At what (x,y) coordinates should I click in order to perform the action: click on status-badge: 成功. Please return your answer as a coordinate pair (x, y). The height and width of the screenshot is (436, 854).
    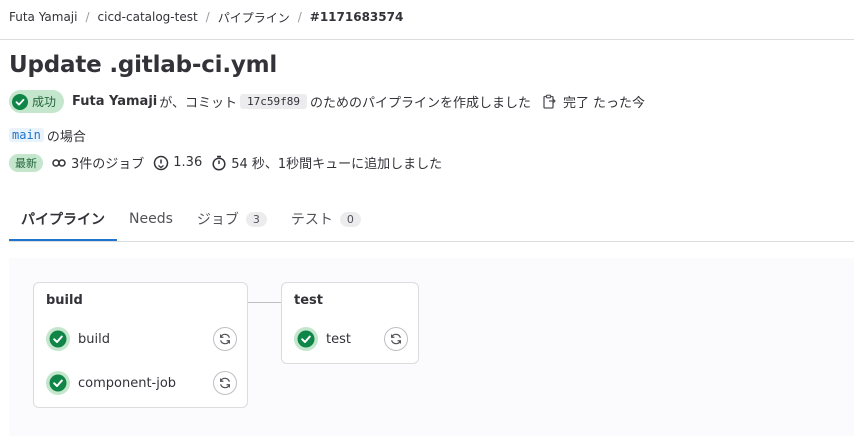
    Looking at the image, I should click on (37, 101).